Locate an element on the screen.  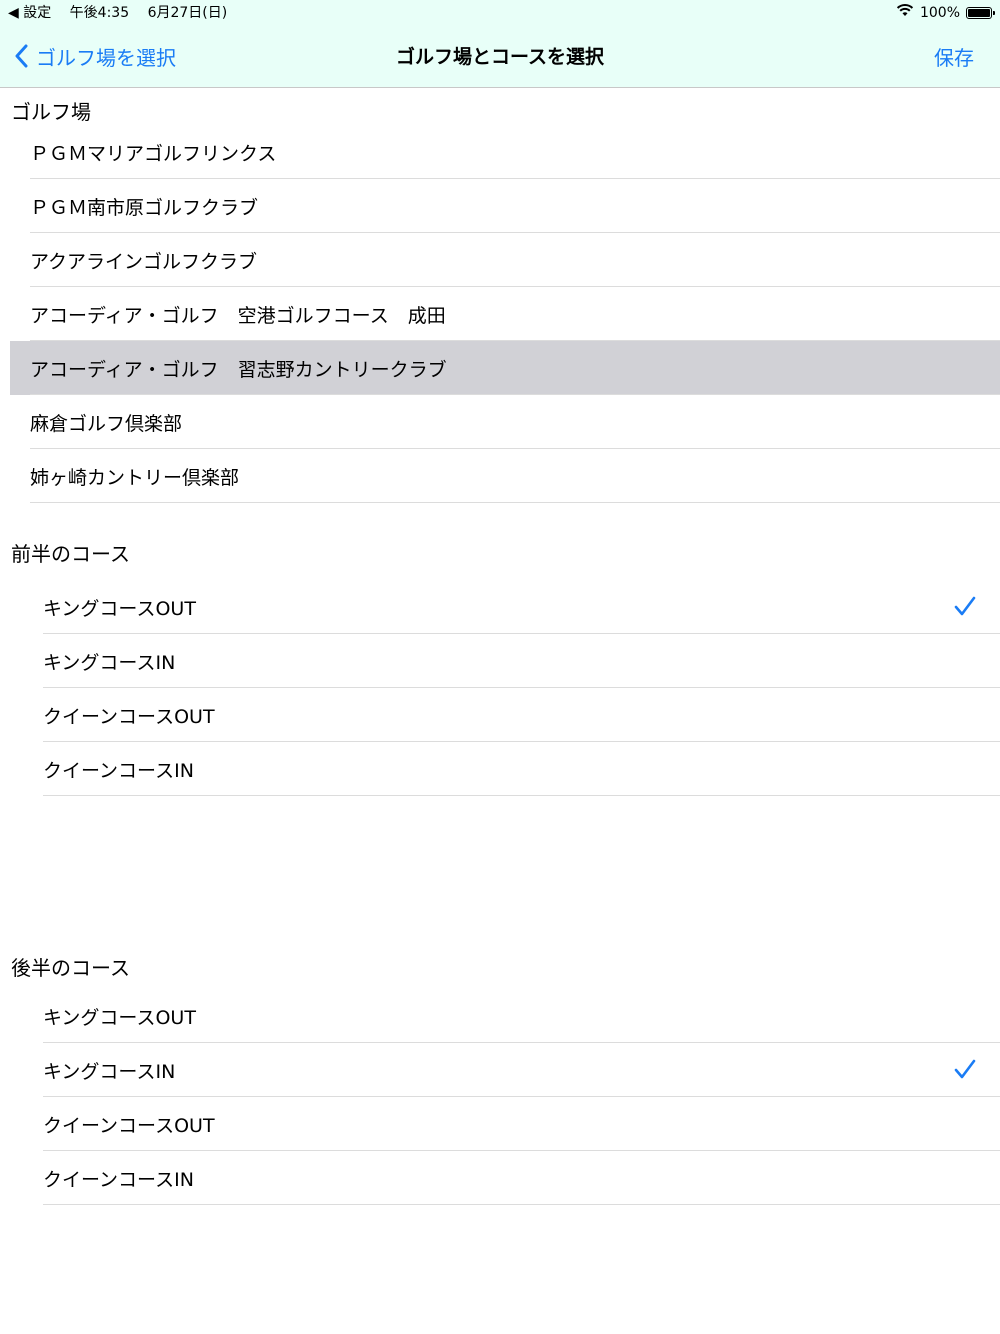
save-button: 保存 is located at coordinates (954, 56).